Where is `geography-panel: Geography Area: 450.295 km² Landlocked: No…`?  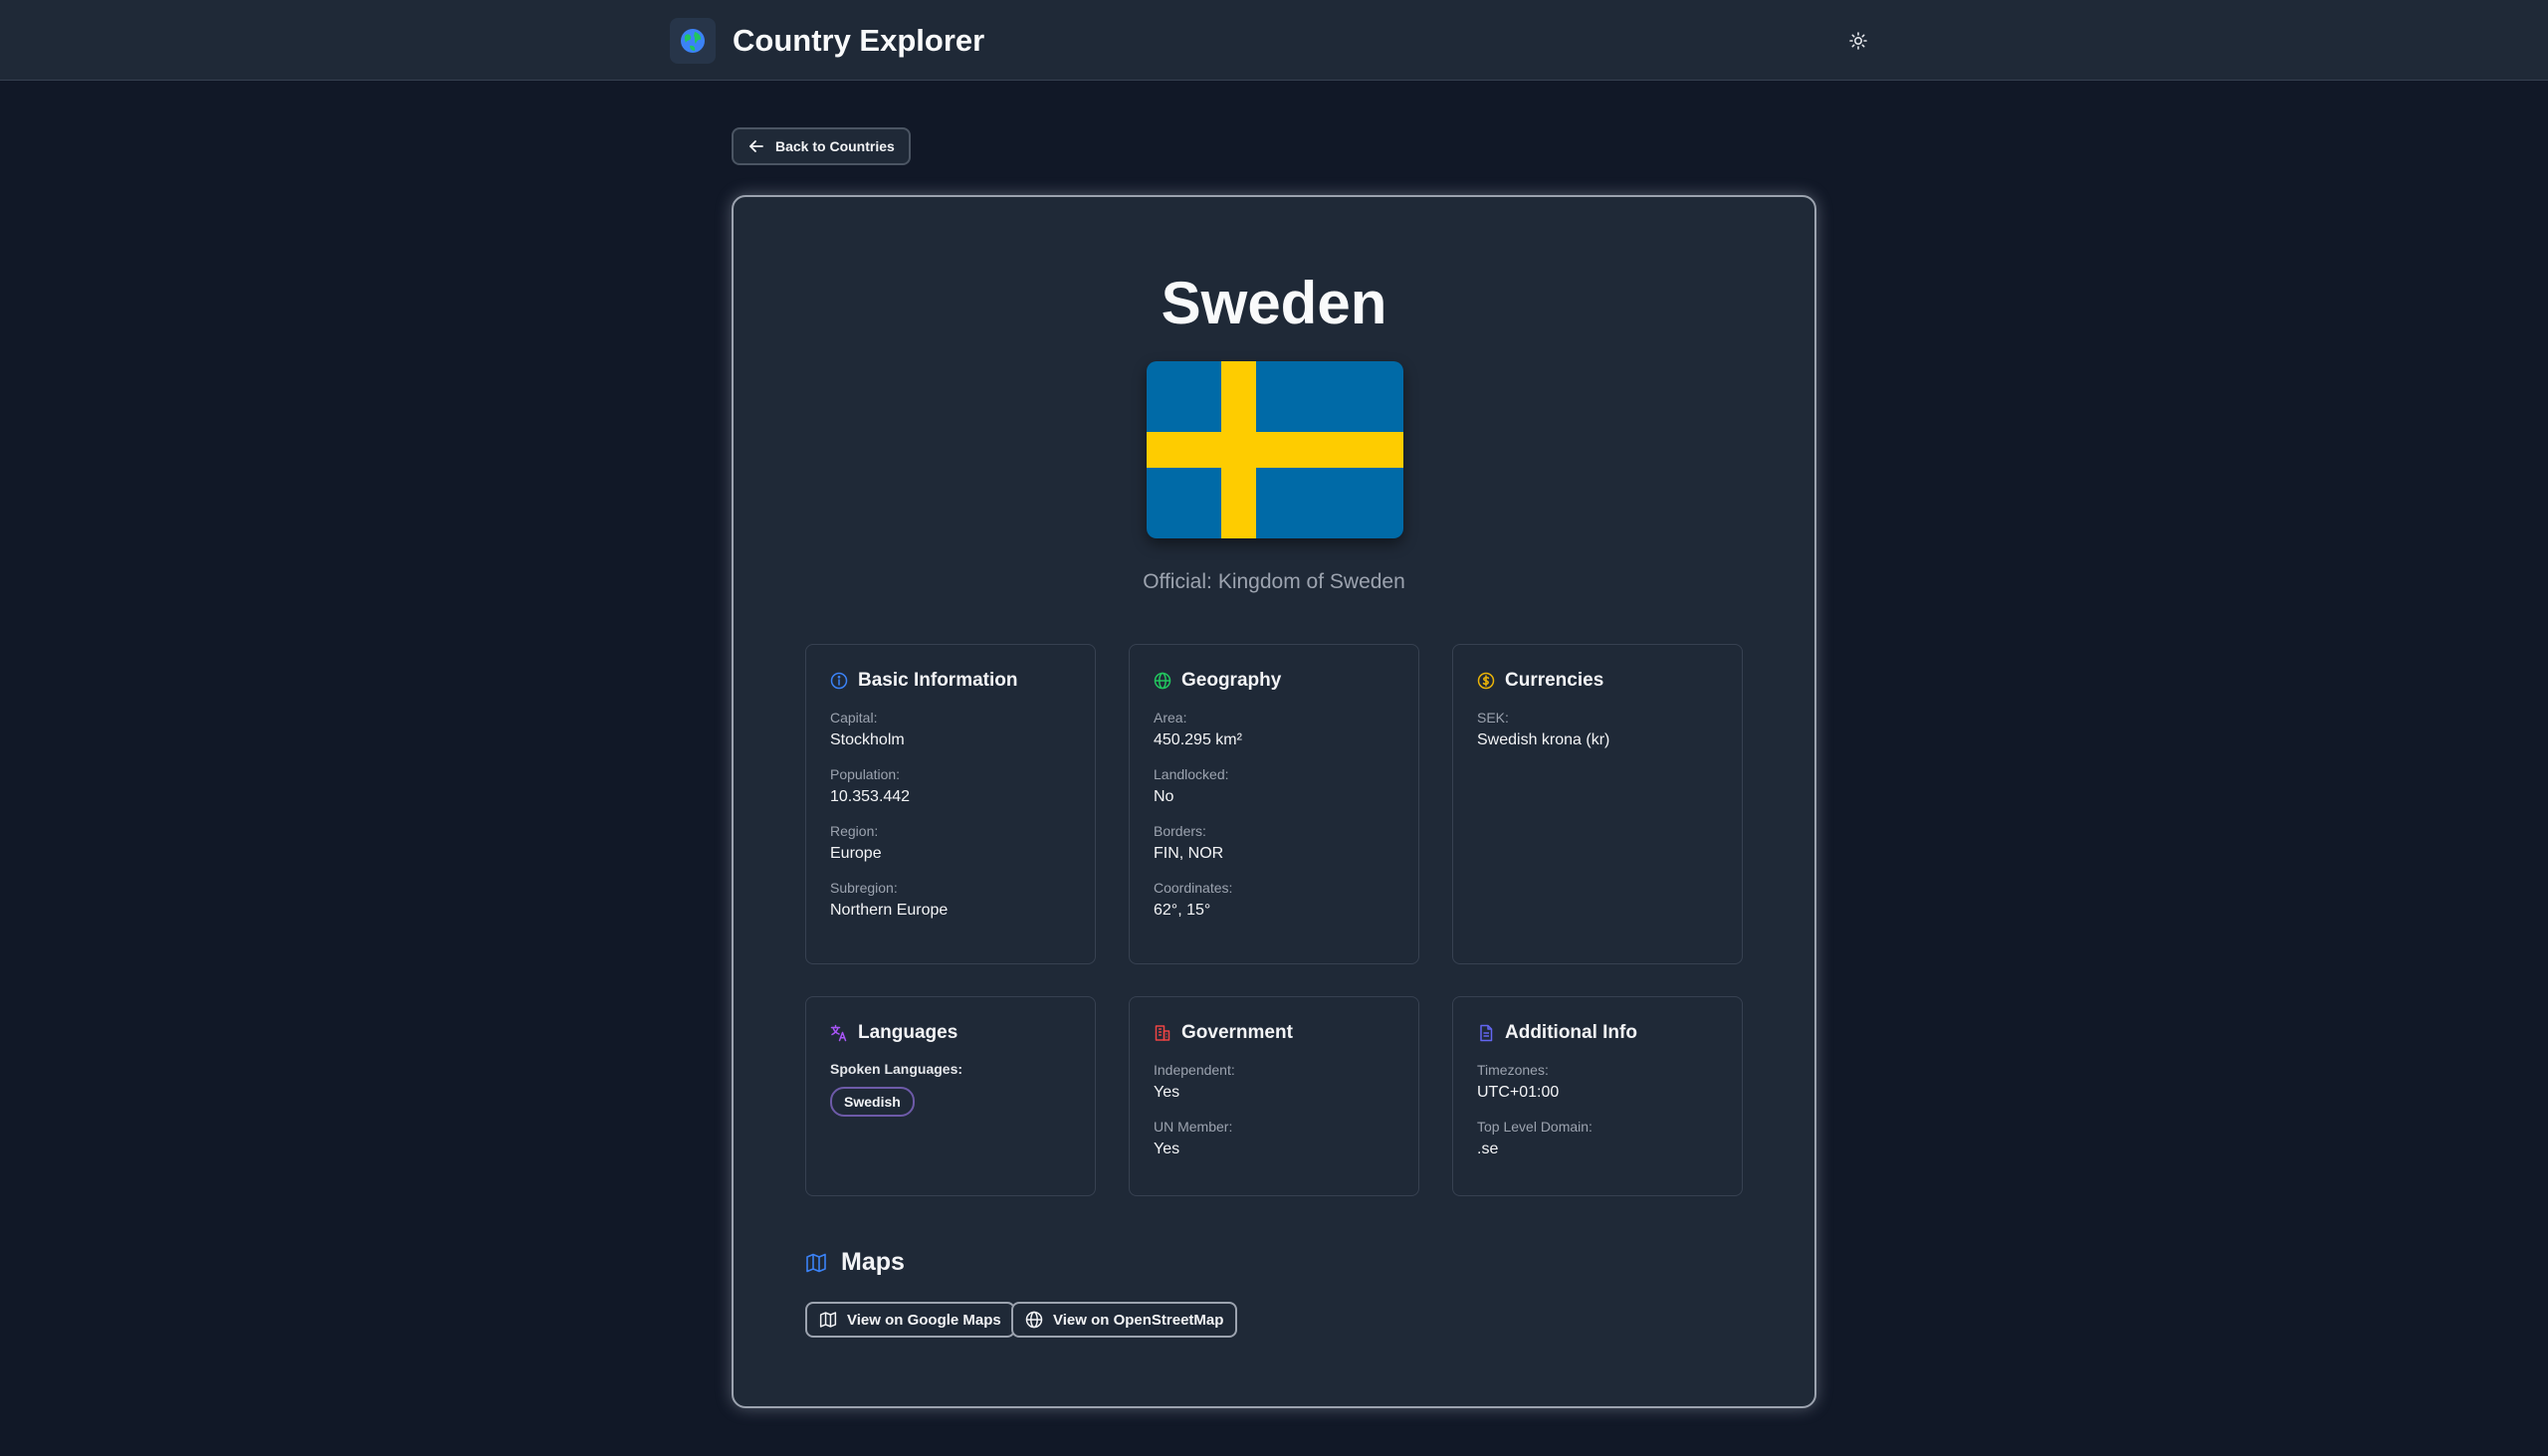 geography-panel: Geography Area: 450.295 km² Landlocked: No… is located at coordinates (1274, 804).